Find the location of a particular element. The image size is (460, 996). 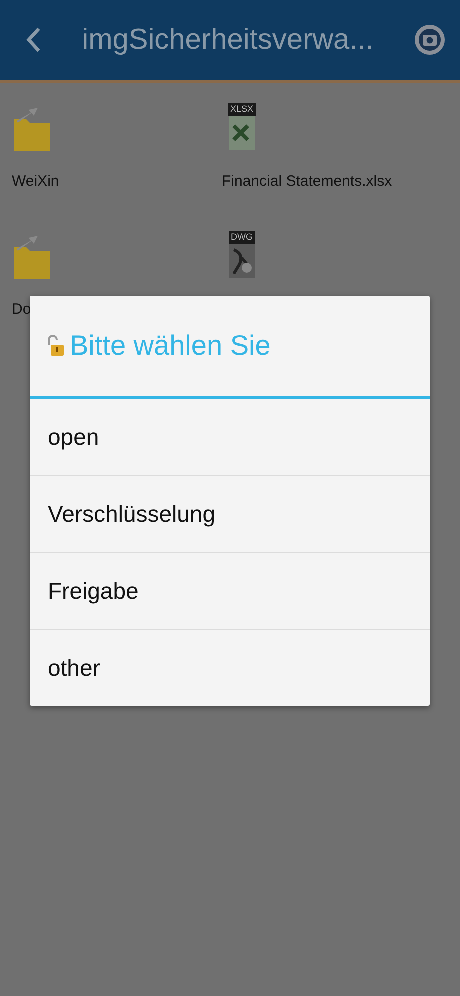

padlock-icon is located at coordinates (56, 346).